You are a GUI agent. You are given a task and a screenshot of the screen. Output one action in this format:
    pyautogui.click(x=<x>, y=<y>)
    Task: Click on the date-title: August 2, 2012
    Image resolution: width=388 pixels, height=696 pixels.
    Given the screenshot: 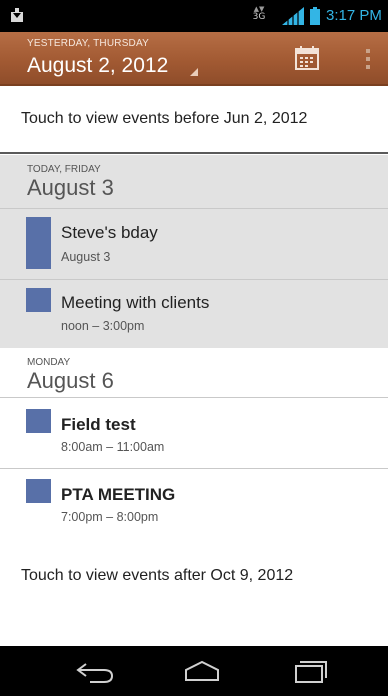 What is the action you would take?
    pyautogui.click(x=98, y=65)
    